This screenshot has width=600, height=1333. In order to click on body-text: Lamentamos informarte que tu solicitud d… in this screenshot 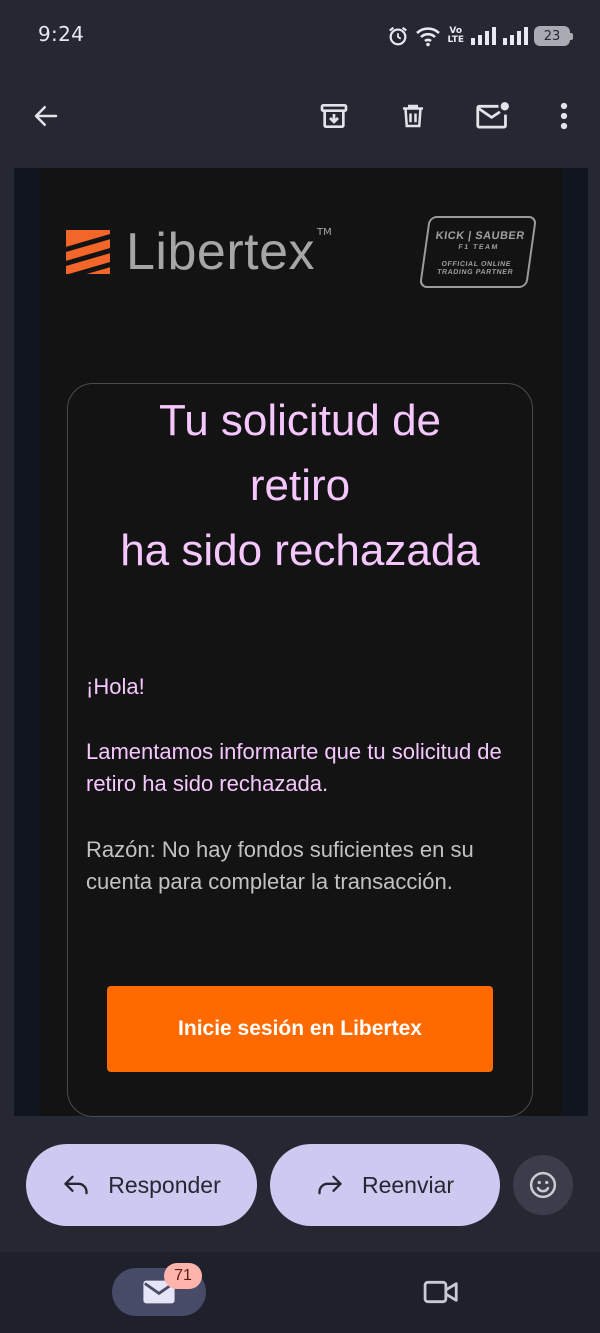, I will do `click(294, 767)`.